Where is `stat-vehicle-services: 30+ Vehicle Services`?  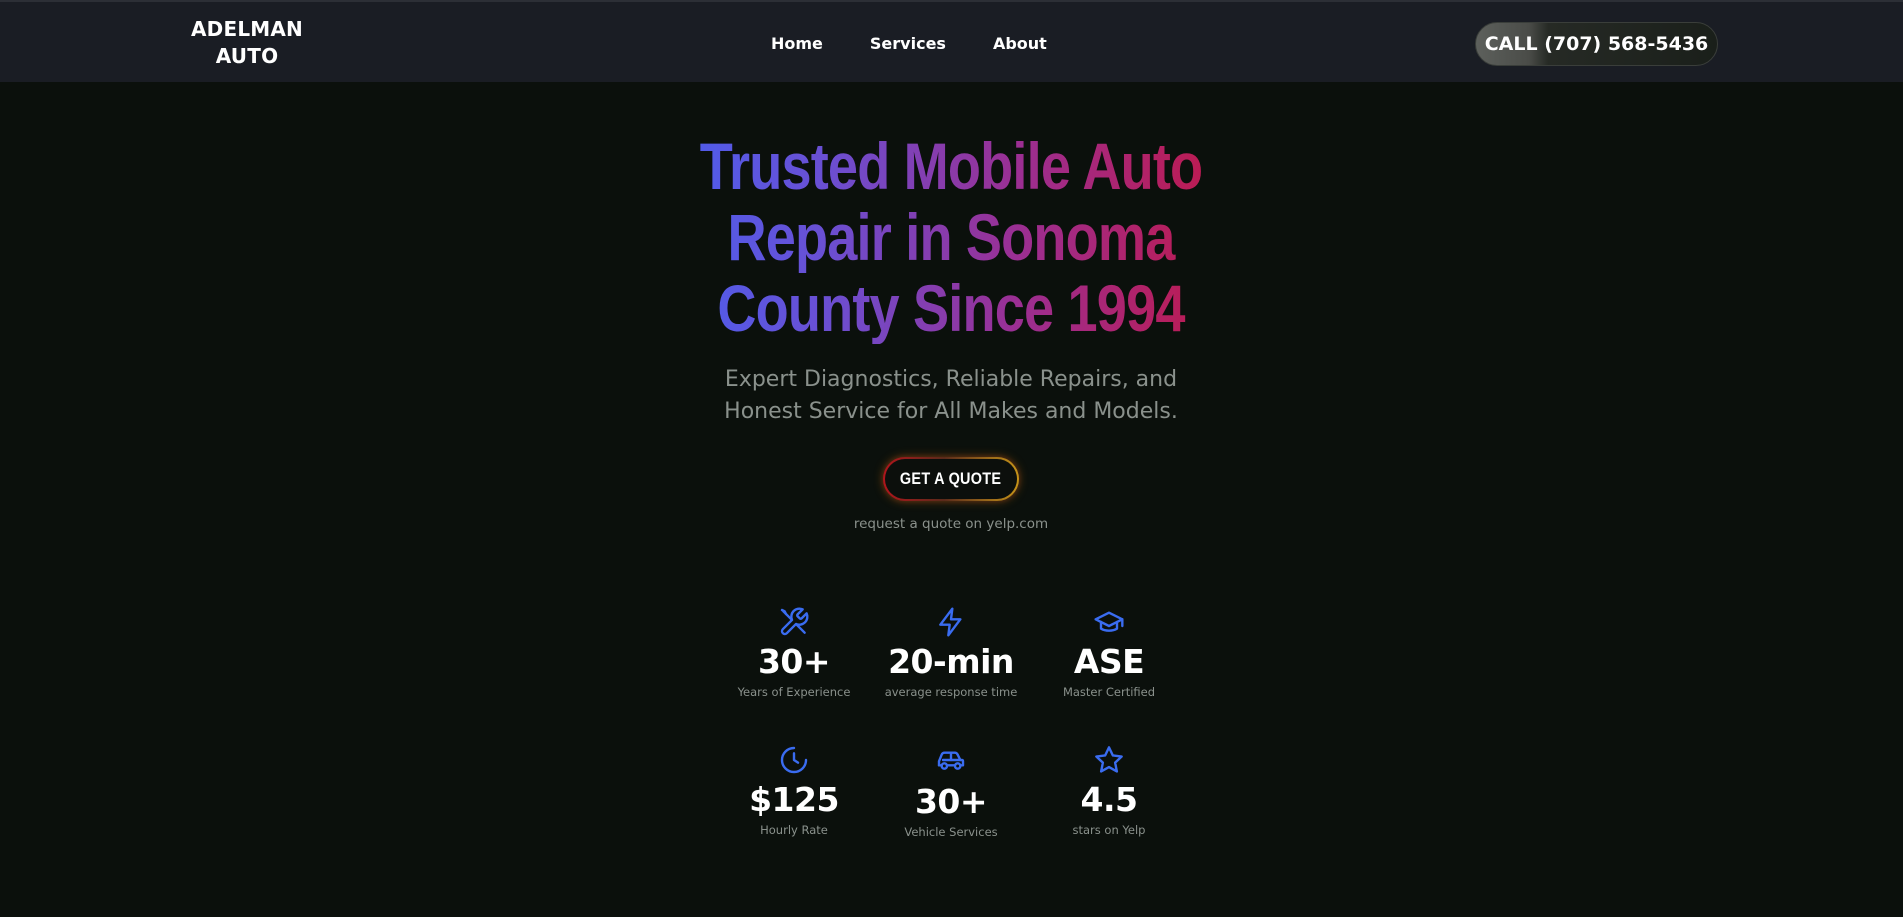 stat-vehicle-services: 30+ Vehicle Services is located at coordinates (951, 792).